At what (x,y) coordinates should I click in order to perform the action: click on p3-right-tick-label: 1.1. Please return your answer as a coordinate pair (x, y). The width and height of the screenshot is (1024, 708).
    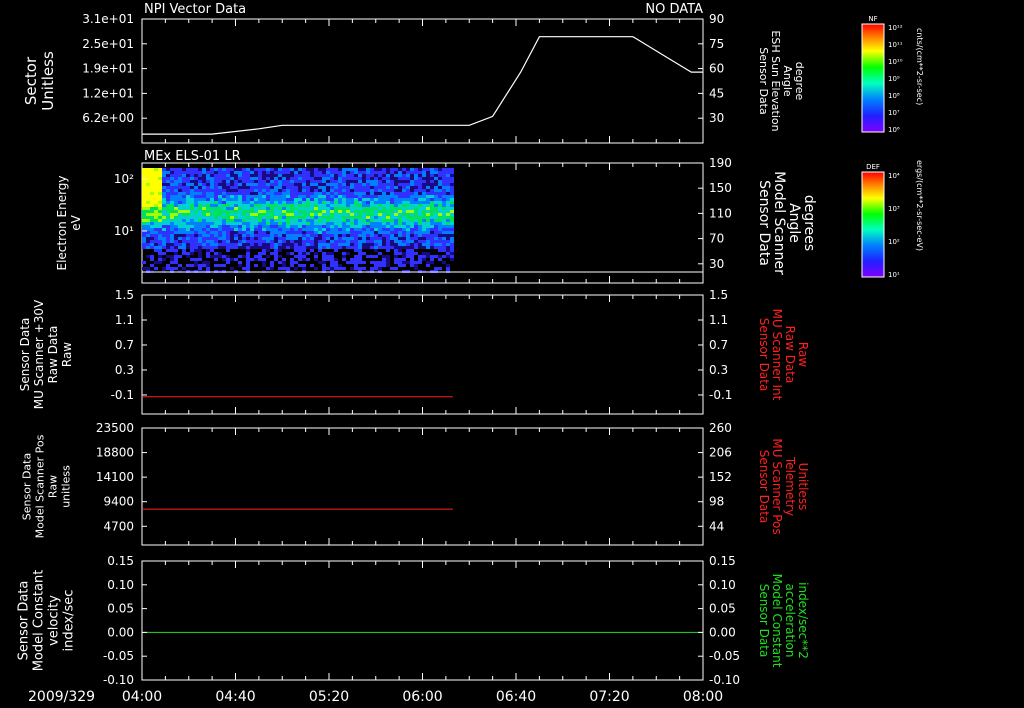
    Looking at the image, I should click on (718, 320).